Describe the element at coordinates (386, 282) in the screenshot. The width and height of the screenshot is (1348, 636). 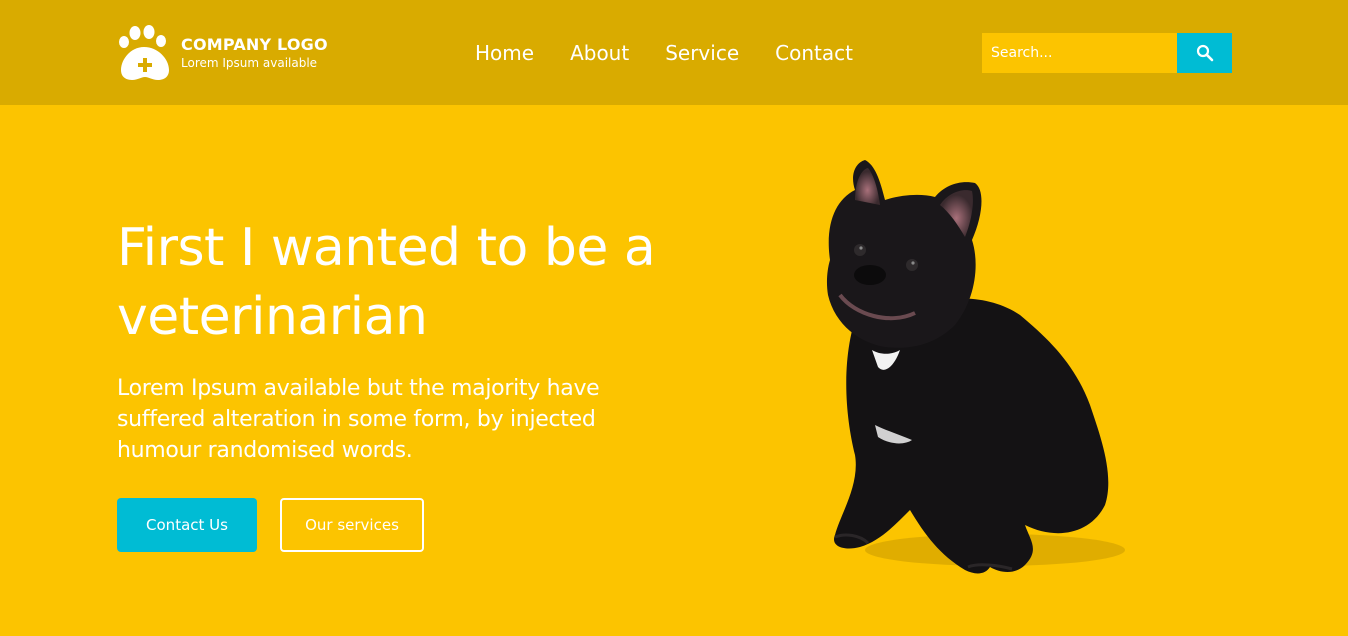
I see `hero-title: First I wanted to be a veterinarian` at that location.